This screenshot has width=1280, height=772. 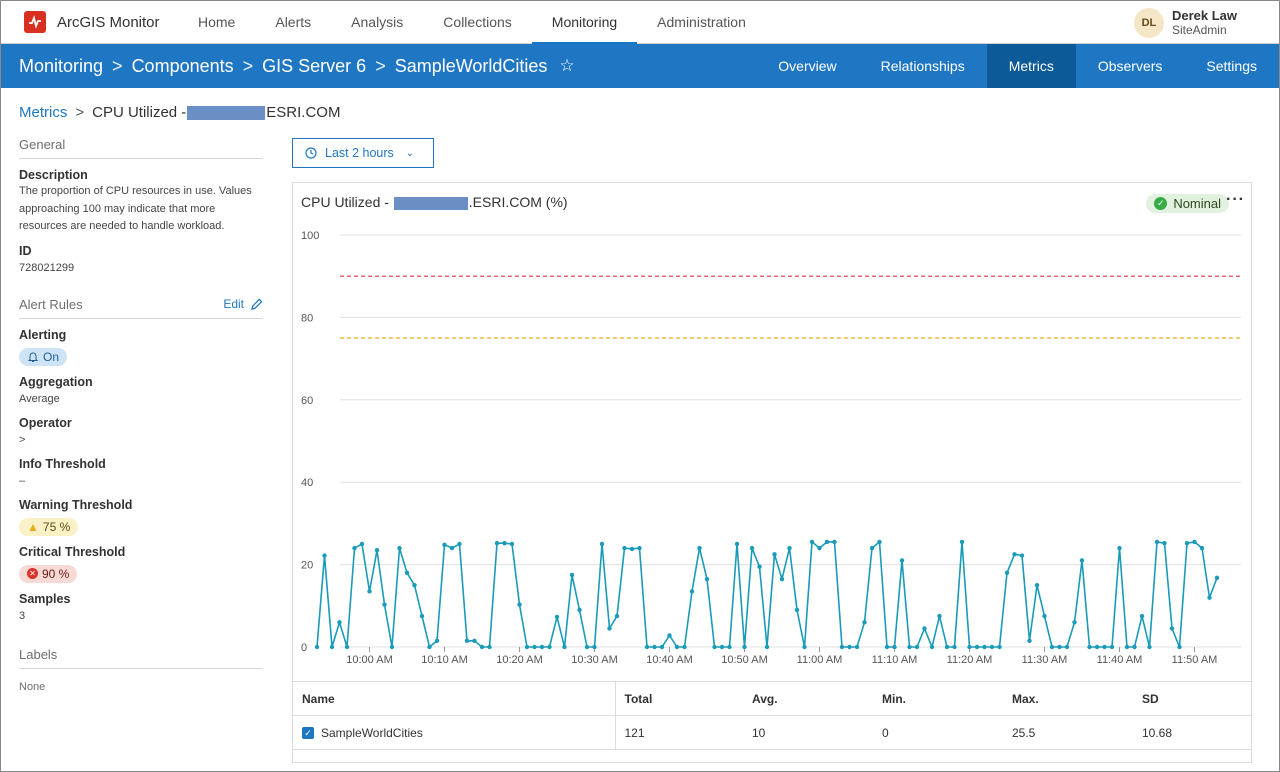 What do you see at coordinates (701, 22) in the screenshot?
I see `nav-administration: Administration` at bounding box center [701, 22].